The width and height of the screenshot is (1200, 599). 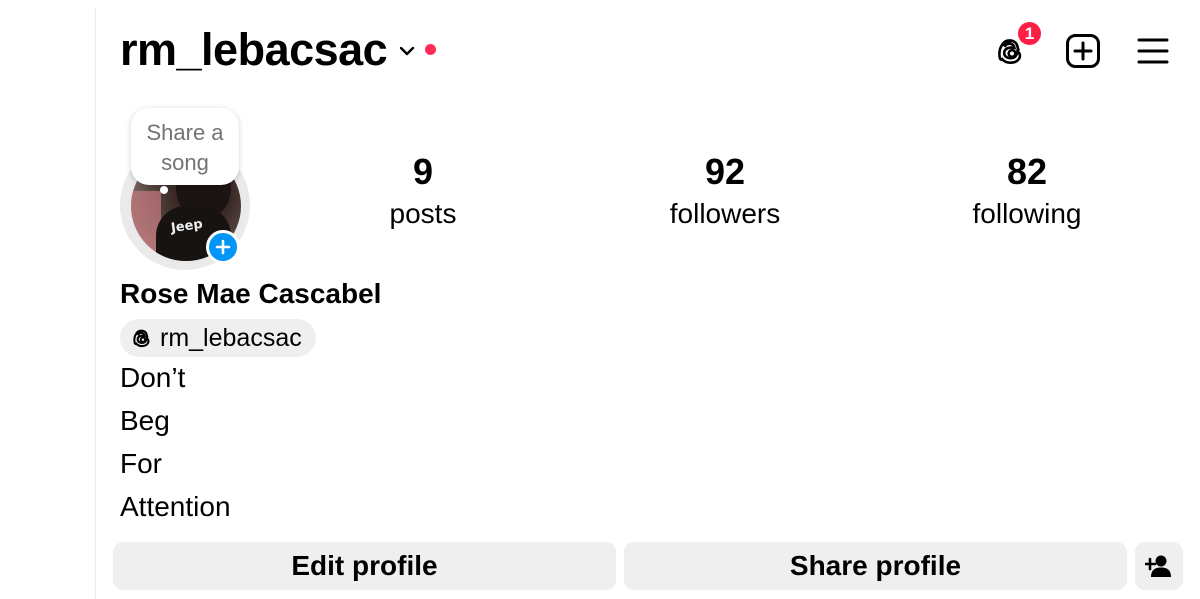 What do you see at coordinates (141, 463) in the screenshot?
I see `bio-line: For` at bounding box center [141, 463].